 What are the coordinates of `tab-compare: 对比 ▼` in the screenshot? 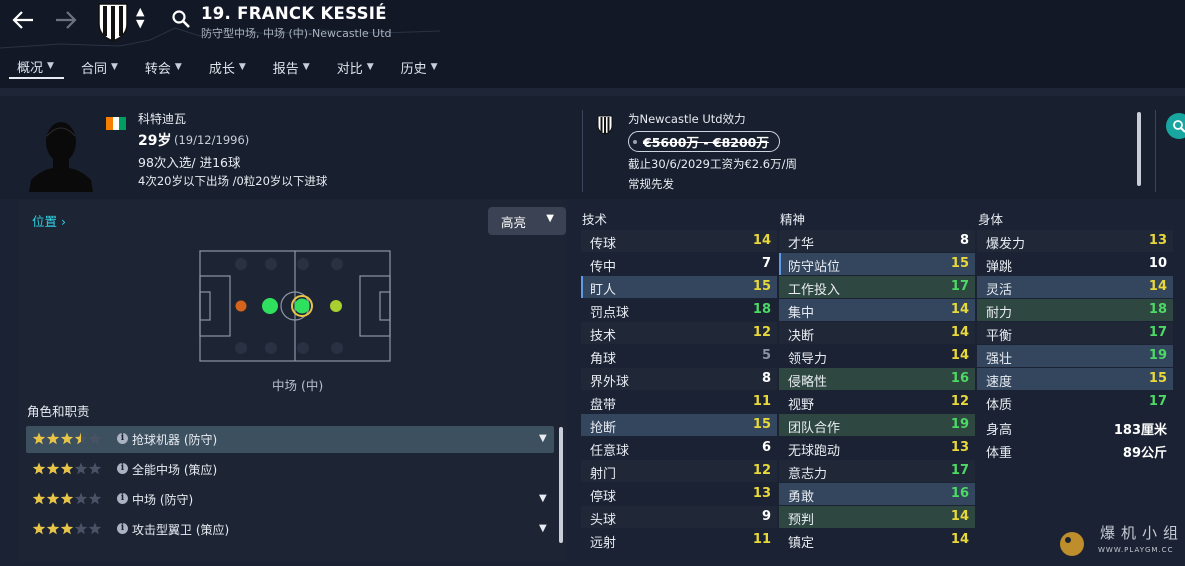 It's located at (356, 67).